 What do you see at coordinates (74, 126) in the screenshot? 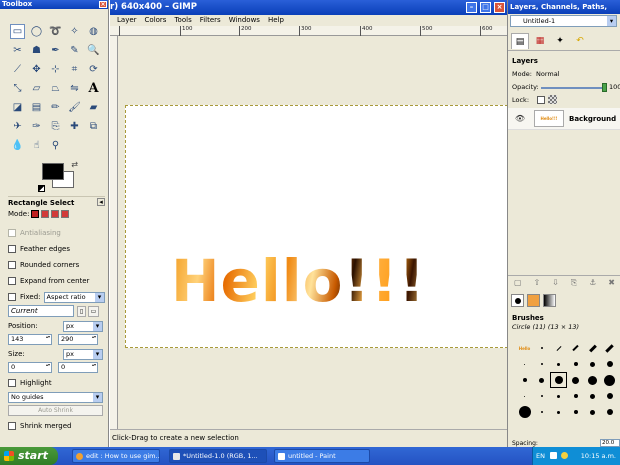
I see `heal-tool-icon: ✚` at bounding box center [74, 126].